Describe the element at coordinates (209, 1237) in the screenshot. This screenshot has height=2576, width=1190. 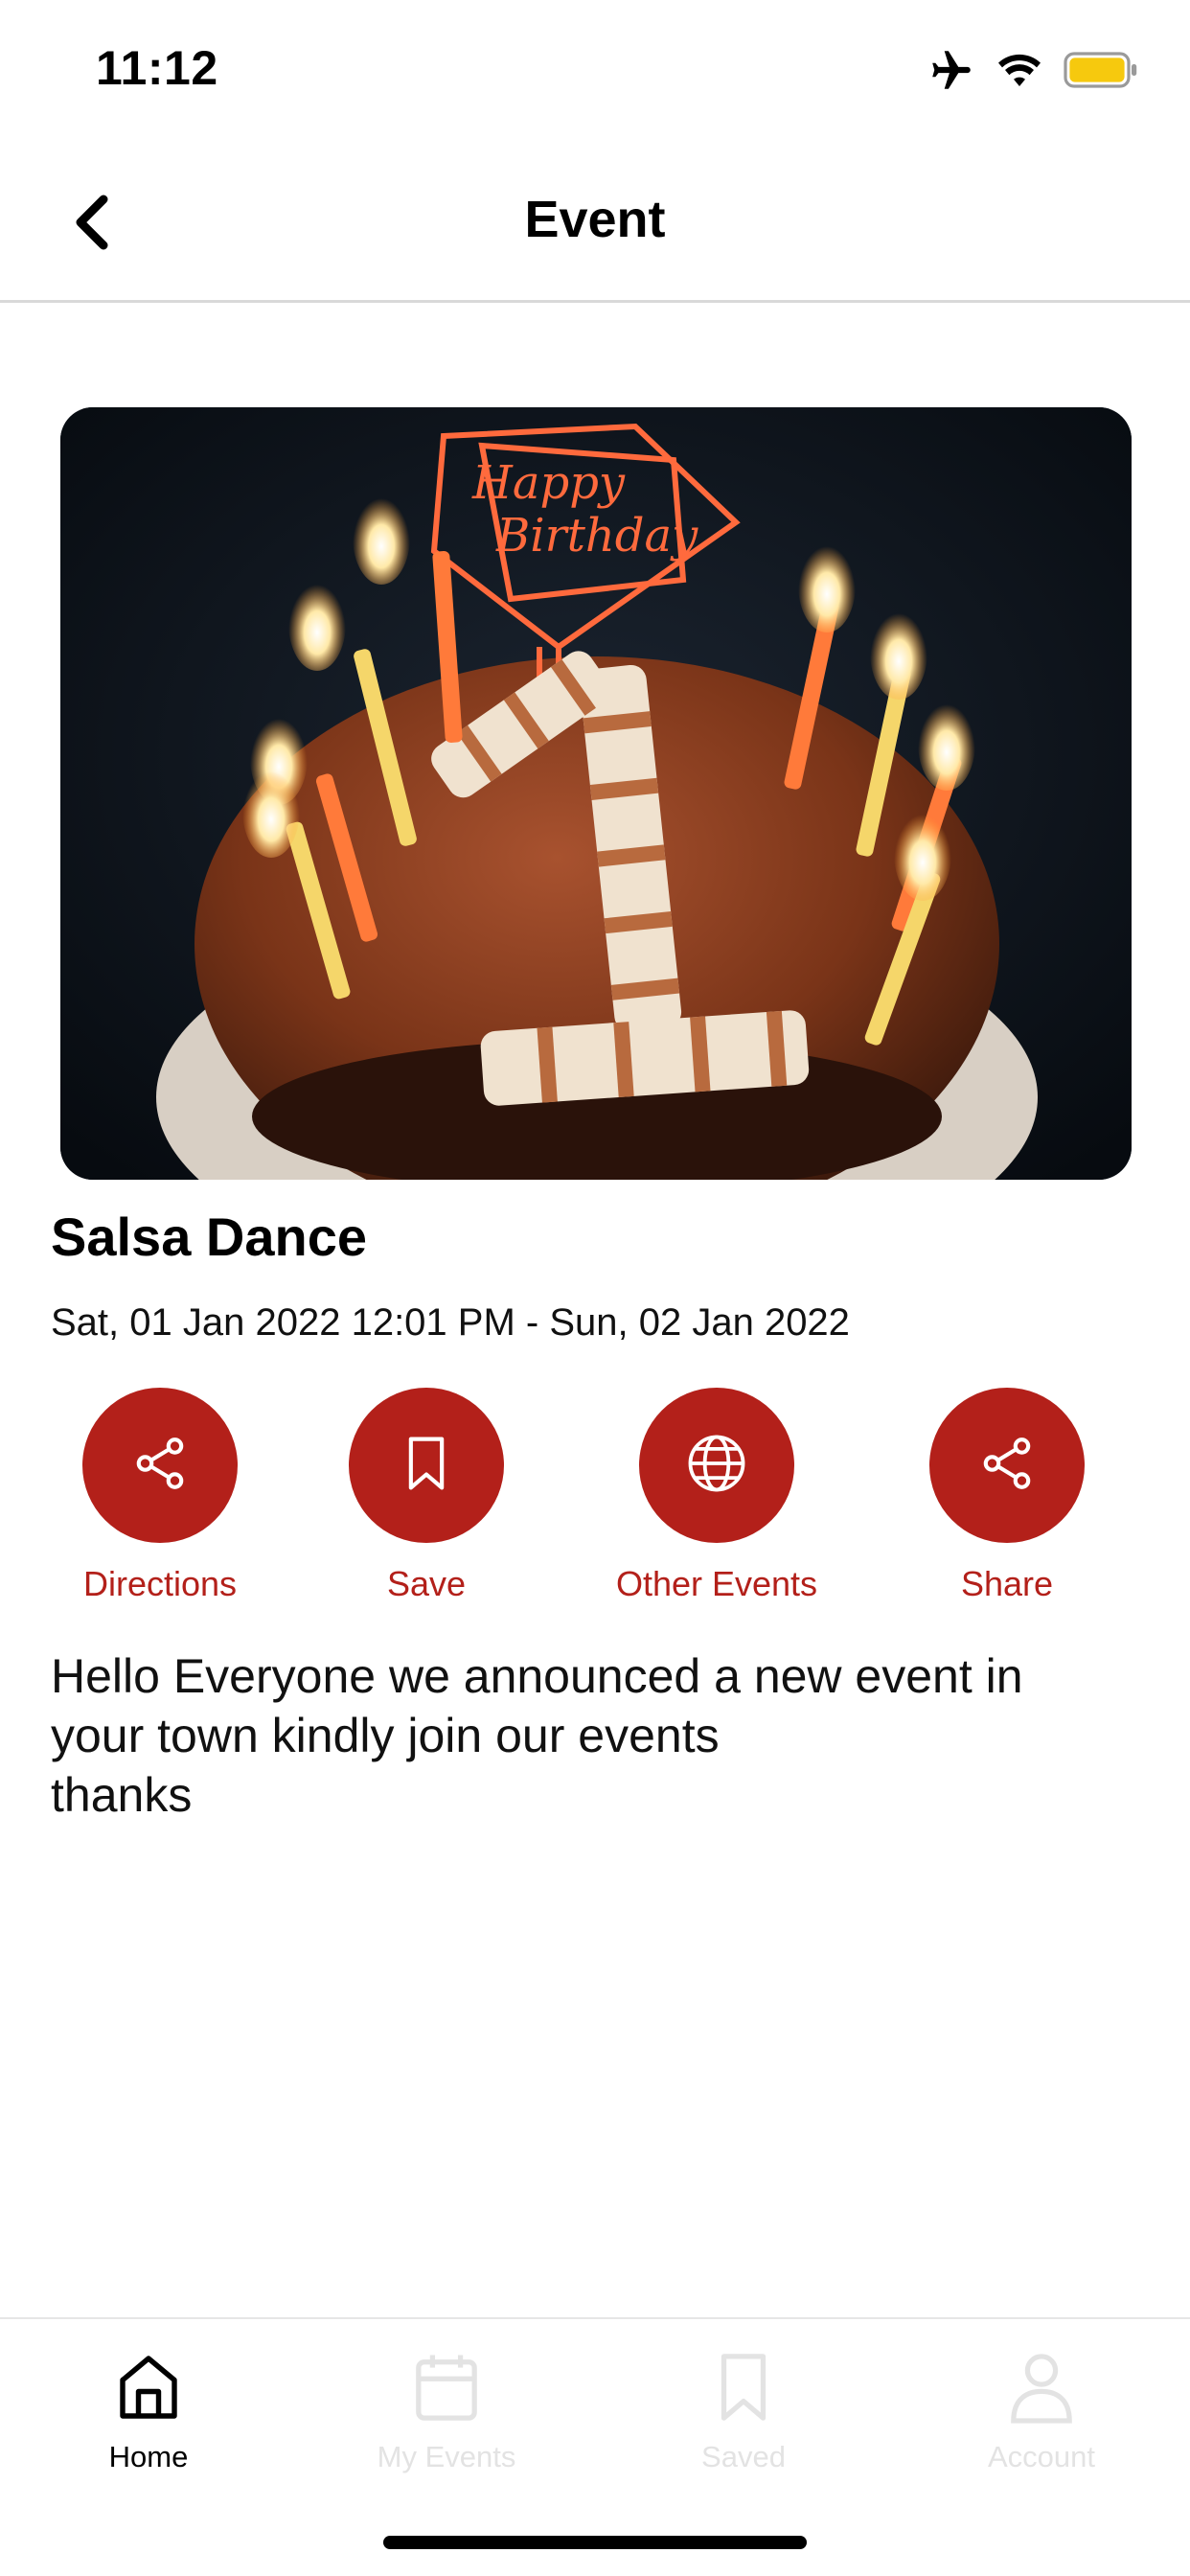
I see `event-title: Salsa Dance` at that location.